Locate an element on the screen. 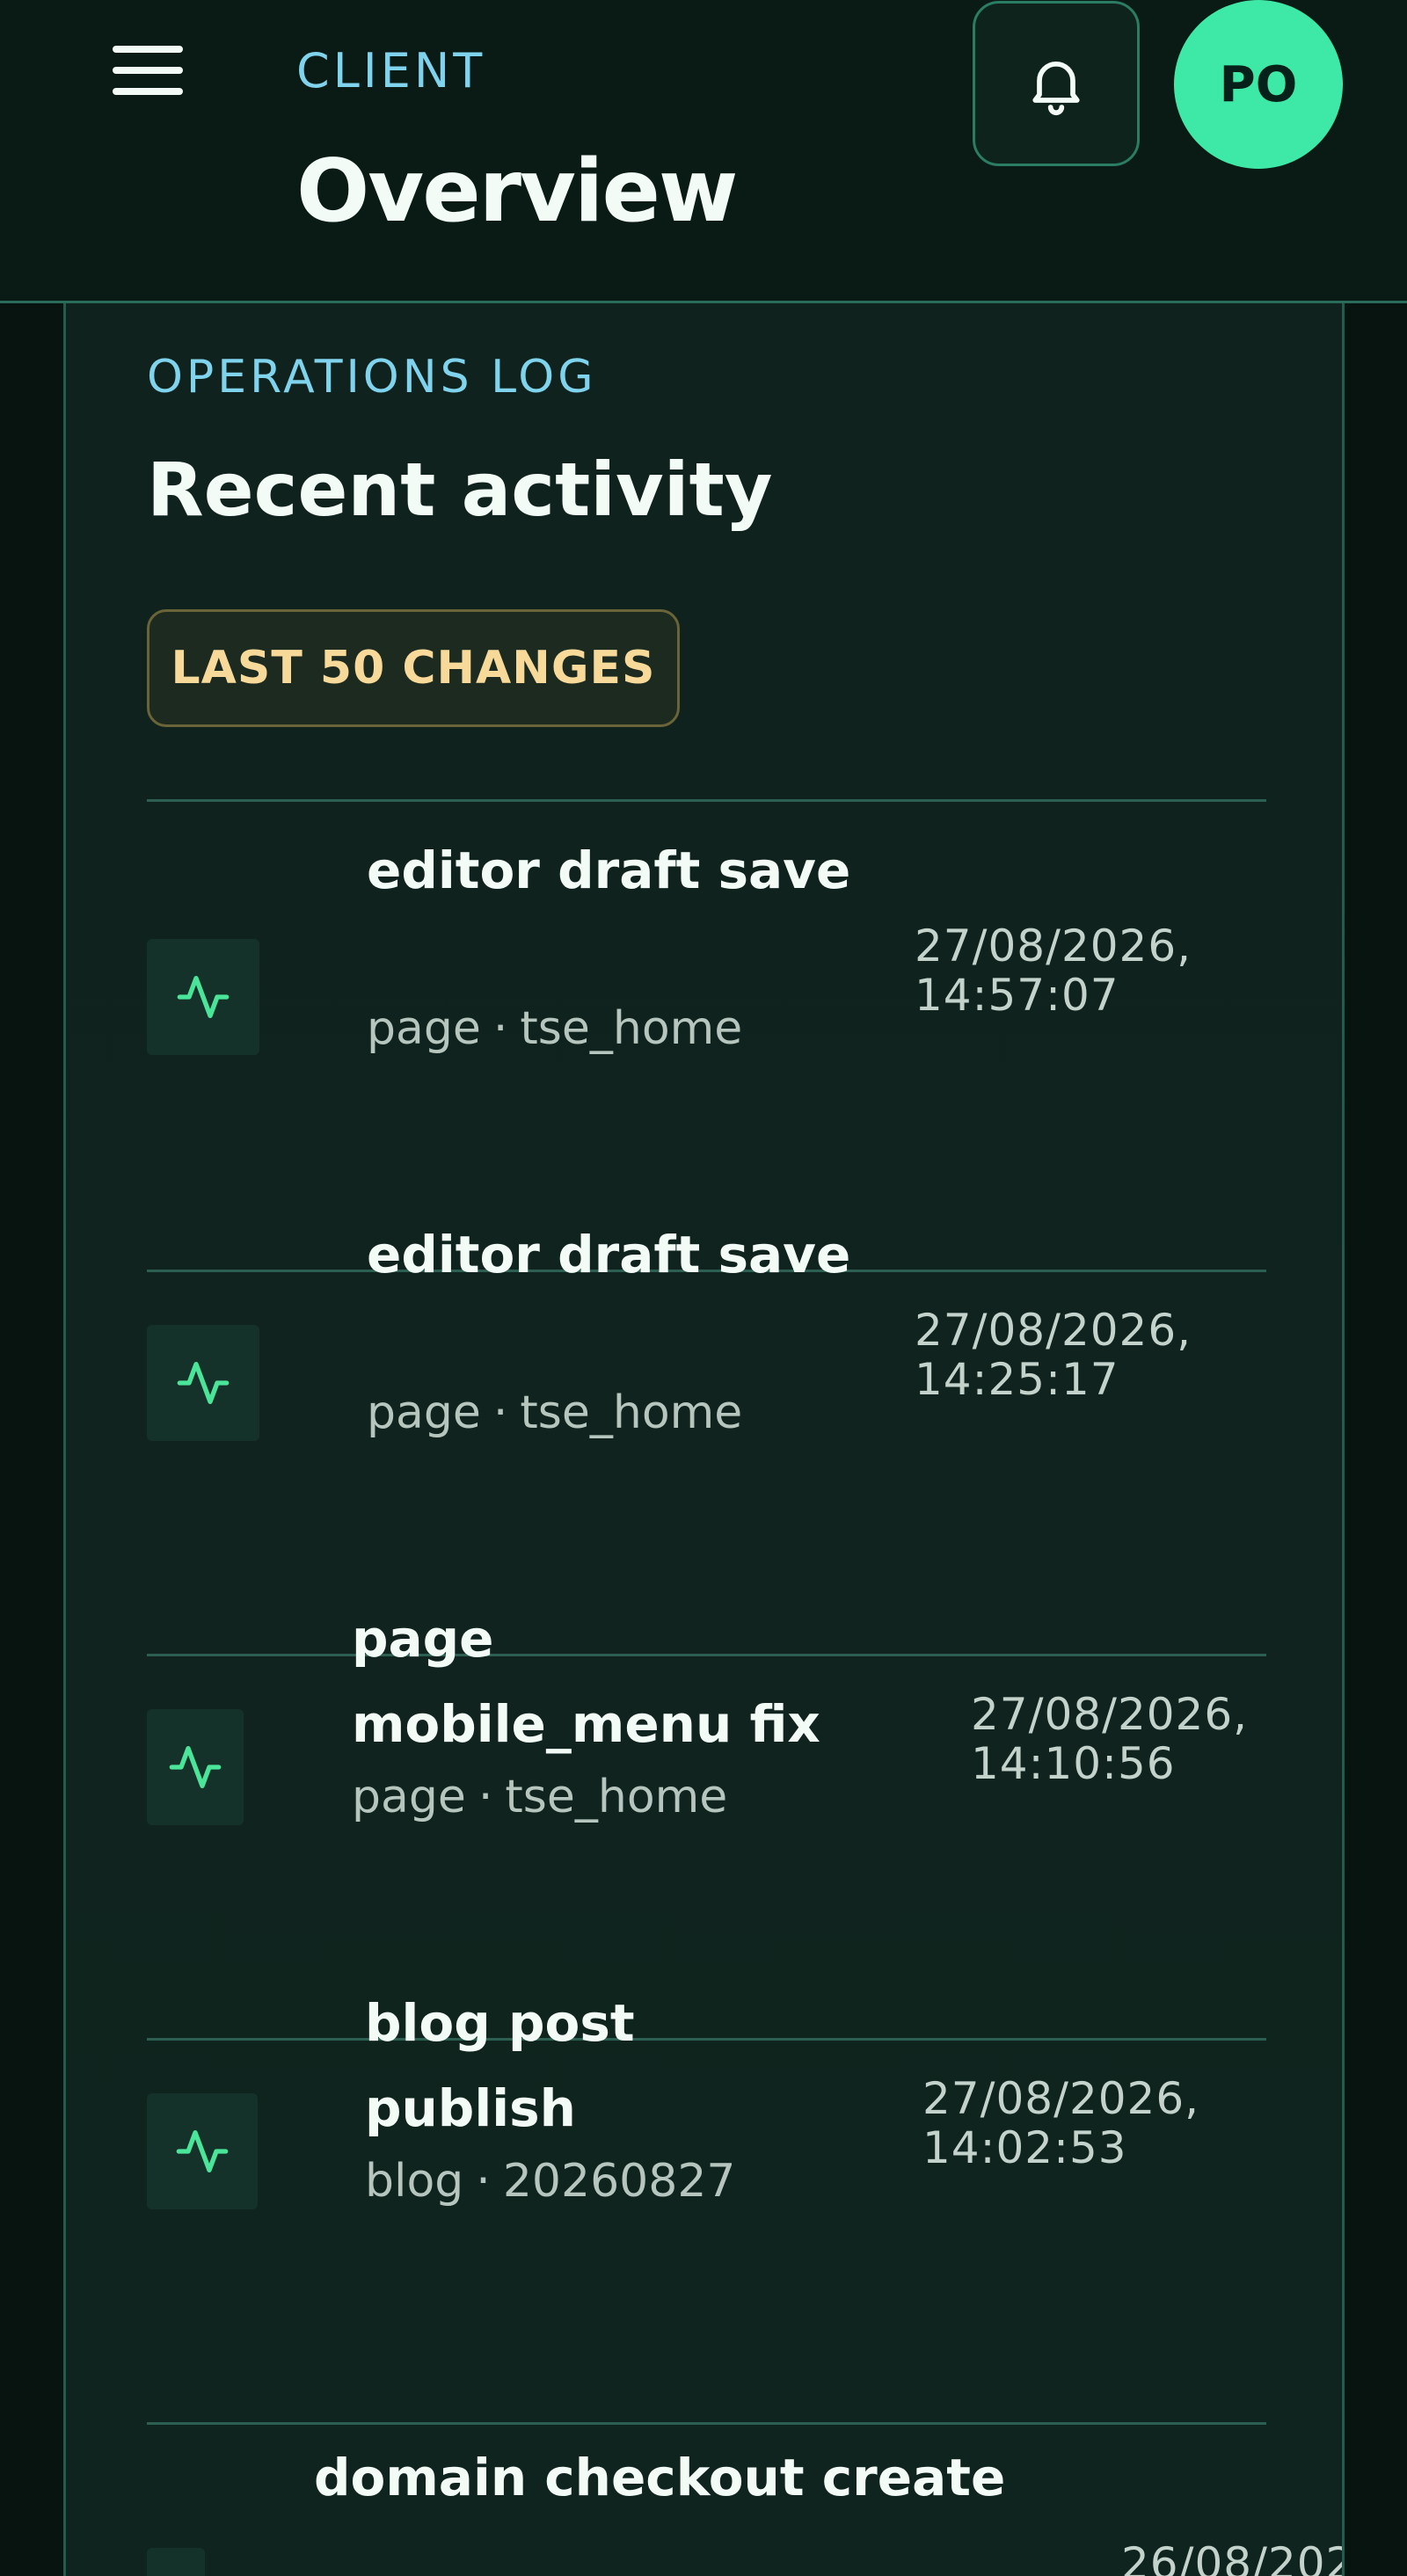 The height and width of the screenshot is (2576, 1407). item-date: 26/08/2026 is located at coordinates (1231, 2557).